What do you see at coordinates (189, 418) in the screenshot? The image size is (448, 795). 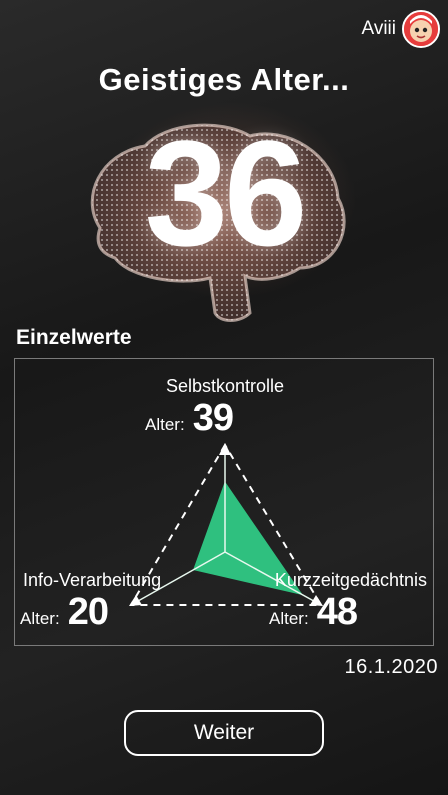 I see `category-age-selbstkontrolle: Alter: 39` at bounding box center [189, 418].